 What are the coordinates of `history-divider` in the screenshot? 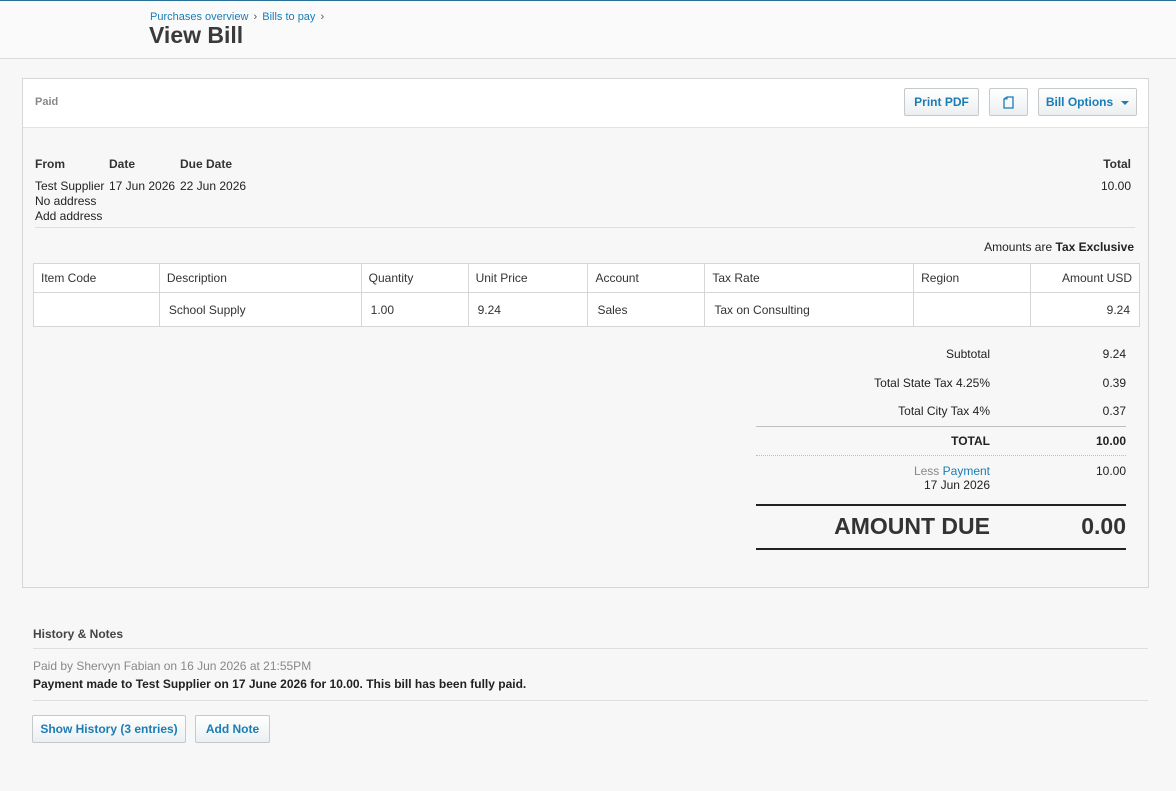 It's located at (590, 648).